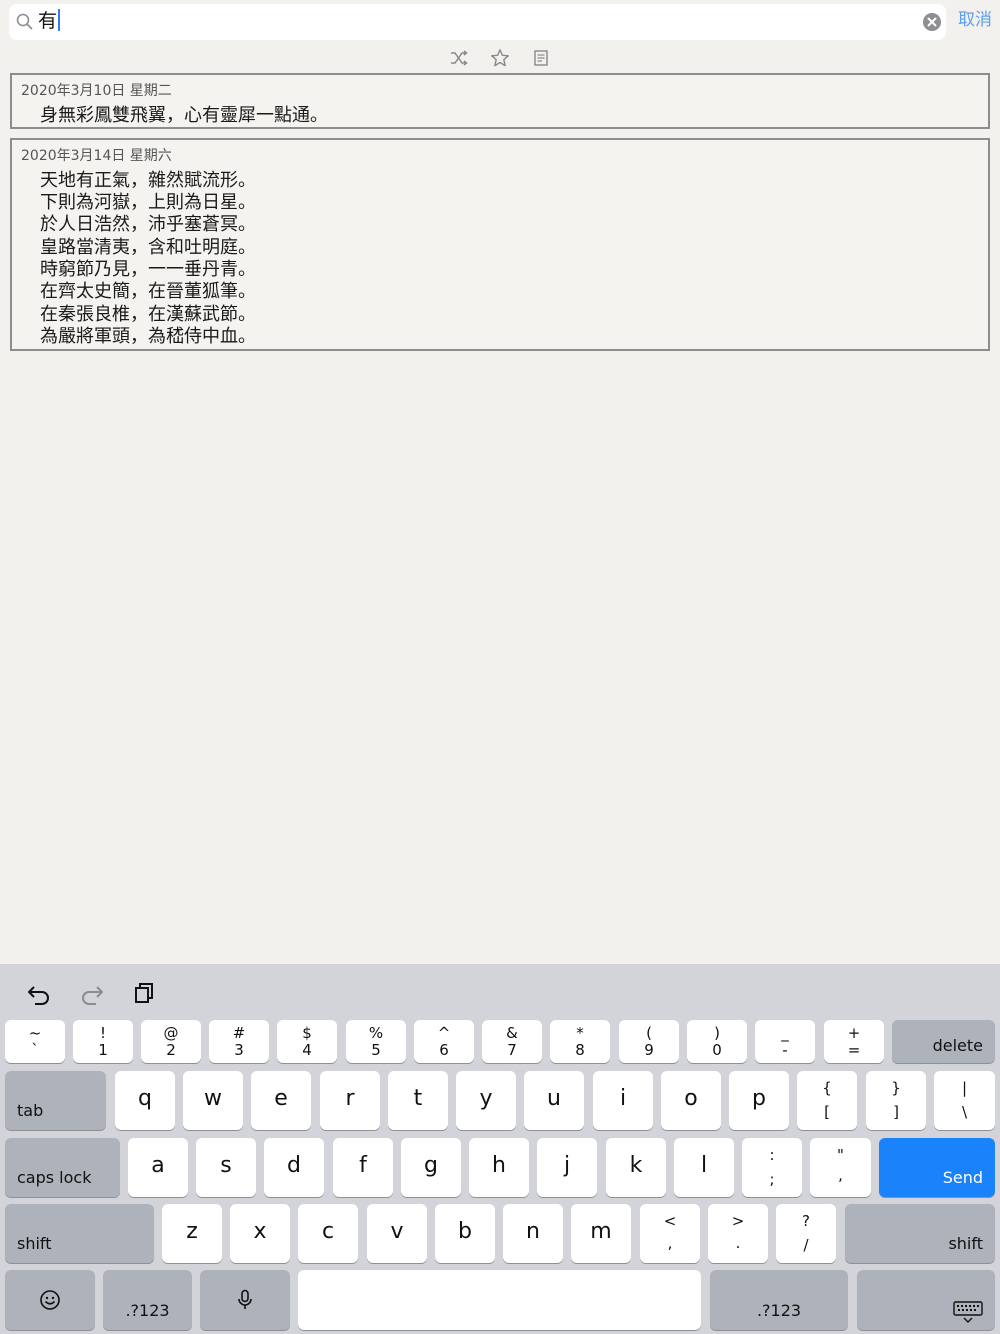  Describe the element at coordinates (738, 1243) in the screenshot. I see `key-lower-label: .` at that location.